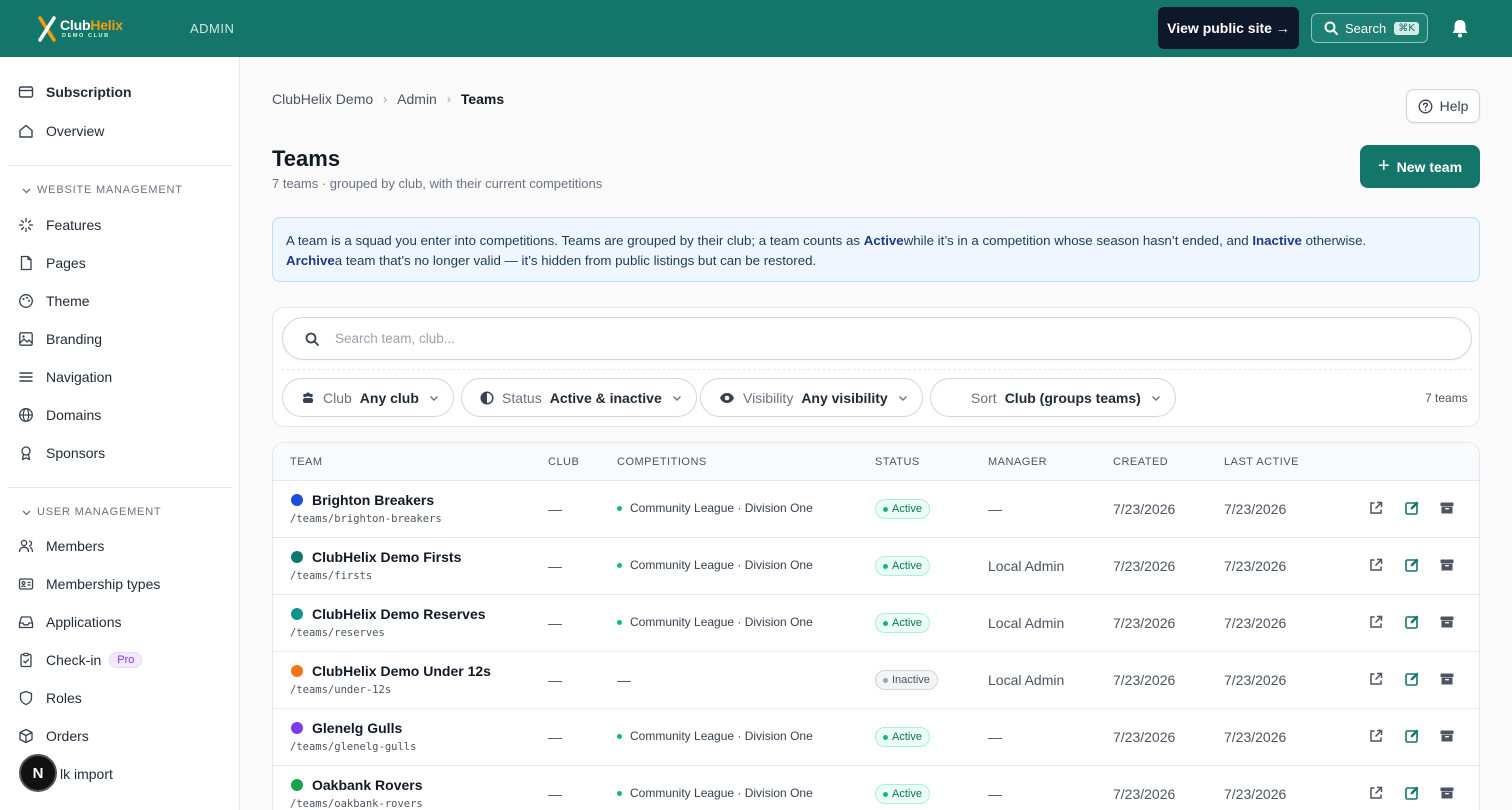 The height and width of the screenshot is (810, 1512). What do you see at coordinates (1369, 28) in the screenshot?
I see `global-search-button: Search ⌘K` at bounding box center [1369, 28].